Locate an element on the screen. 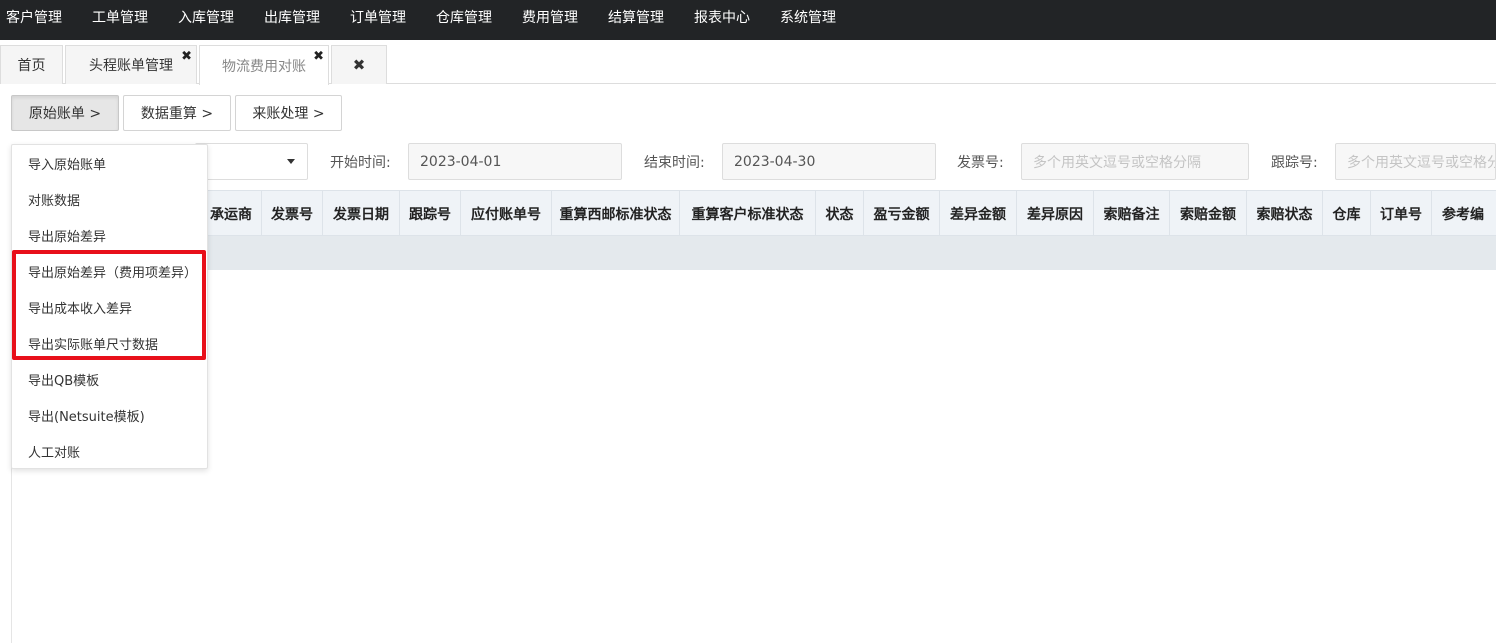 This screenshot has height=643, width=1496. tab-home: 首页 is located at coordinates (31, 64).